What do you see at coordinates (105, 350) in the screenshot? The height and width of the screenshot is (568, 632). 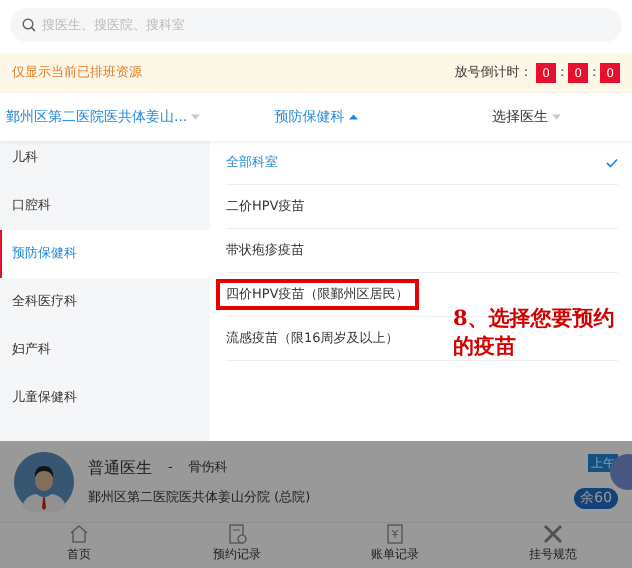 I see `department-item: 妇产科` at bounding box center [105, 350].